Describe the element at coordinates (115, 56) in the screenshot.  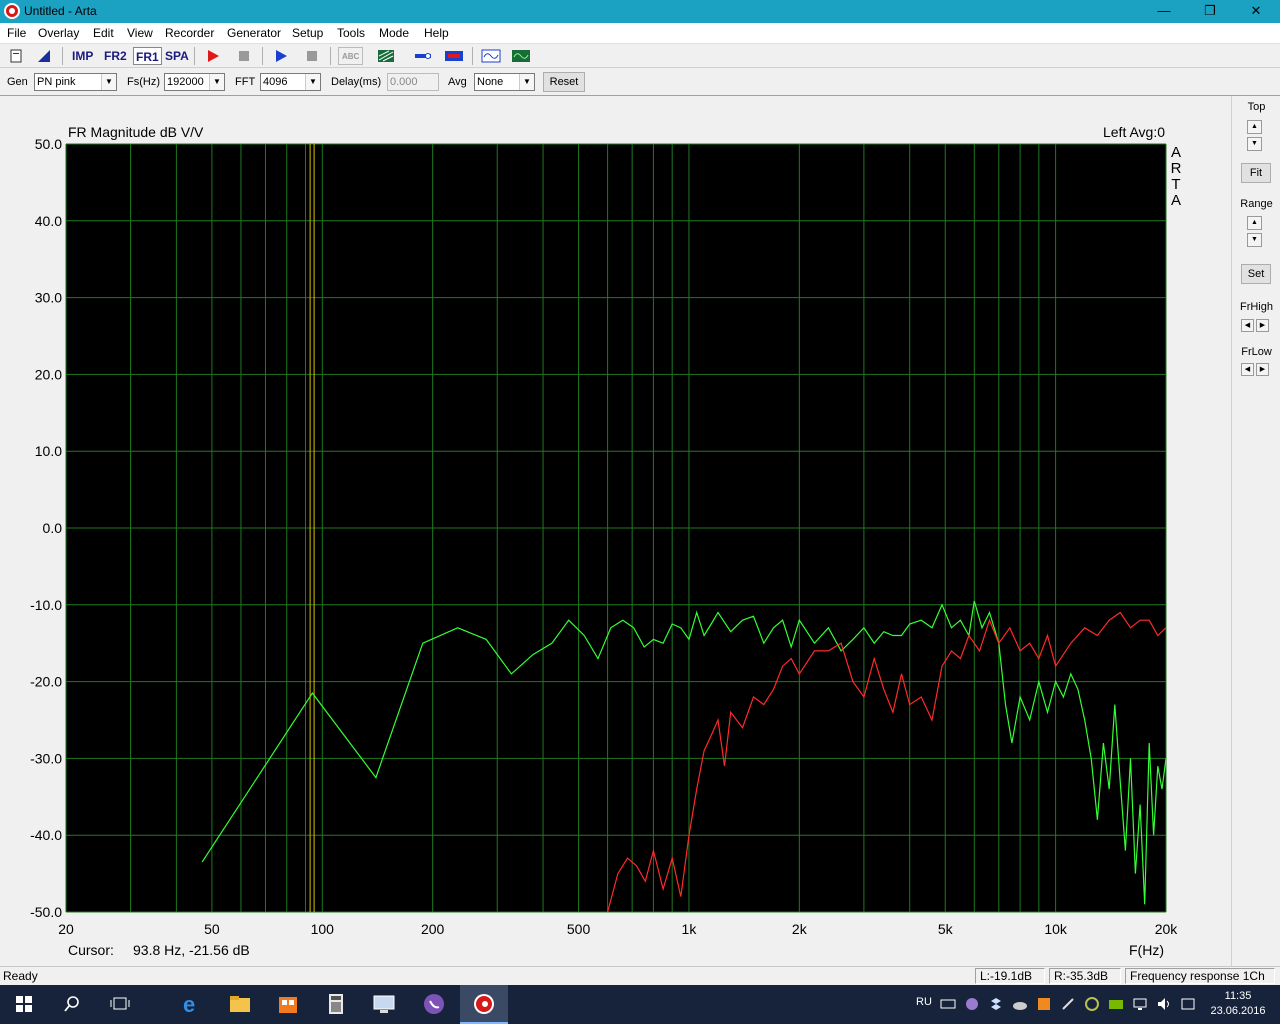
I see `fr2-mode-button: FR2` at that location.